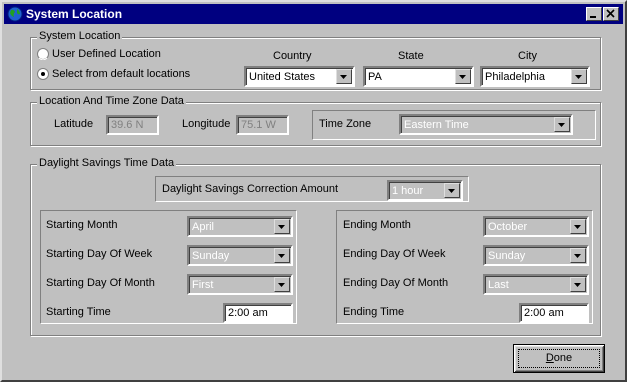 The width and height of the screenshot is (627, 382). I want to click on city-value: Philadelphia, so click(515, 77).